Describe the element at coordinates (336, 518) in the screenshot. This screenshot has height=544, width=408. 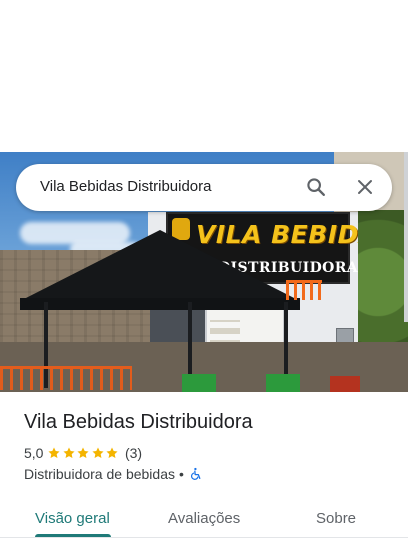
I see `tab-about: Sobre` at that location.